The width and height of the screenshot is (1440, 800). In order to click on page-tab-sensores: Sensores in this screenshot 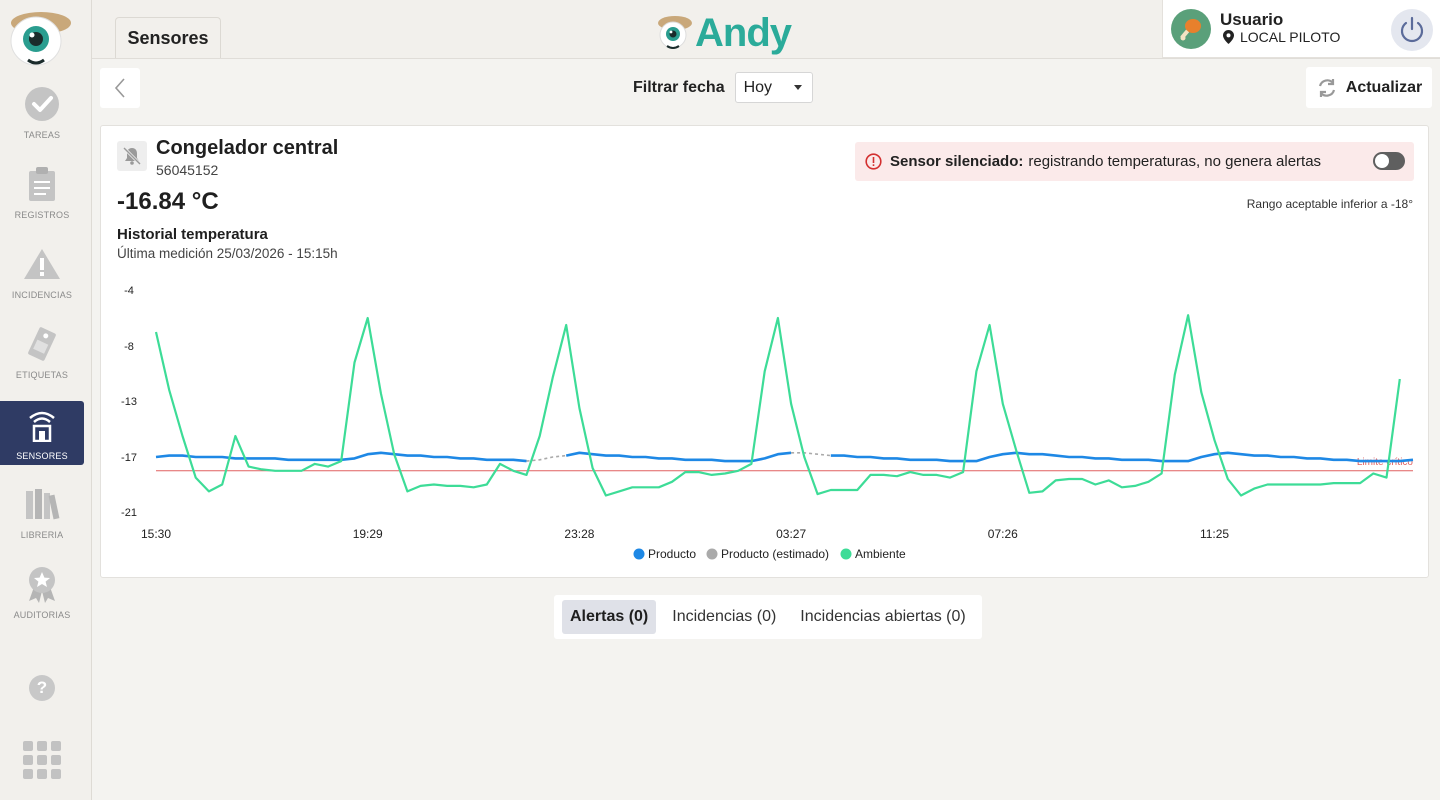, I will do `click(168, 38)`.